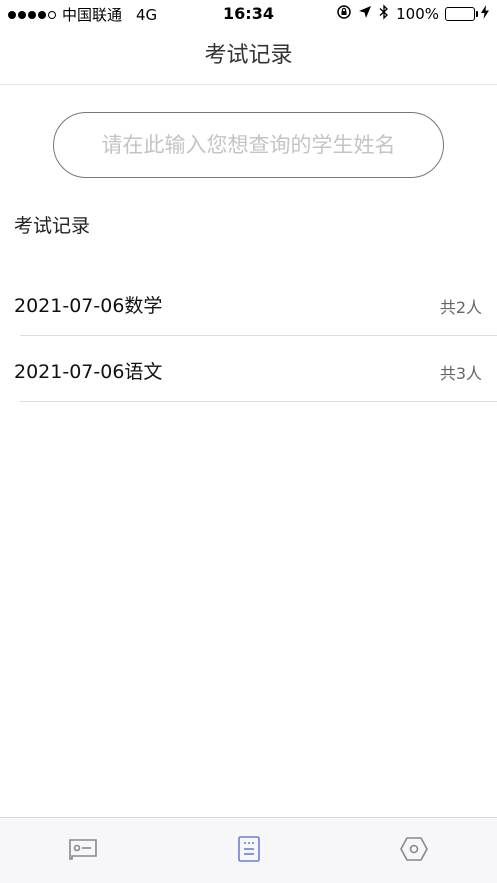  What do you see at coordinates (255, 369) in the screenshot?
I see `exam-record-row: 2021-07-06语文 共3人` at bounding box center [255, 369].